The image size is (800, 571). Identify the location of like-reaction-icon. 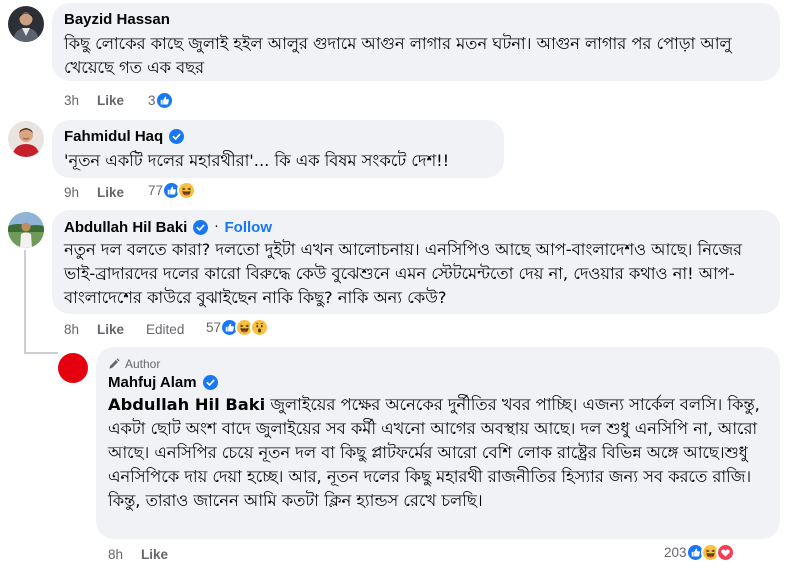
(164, 100).